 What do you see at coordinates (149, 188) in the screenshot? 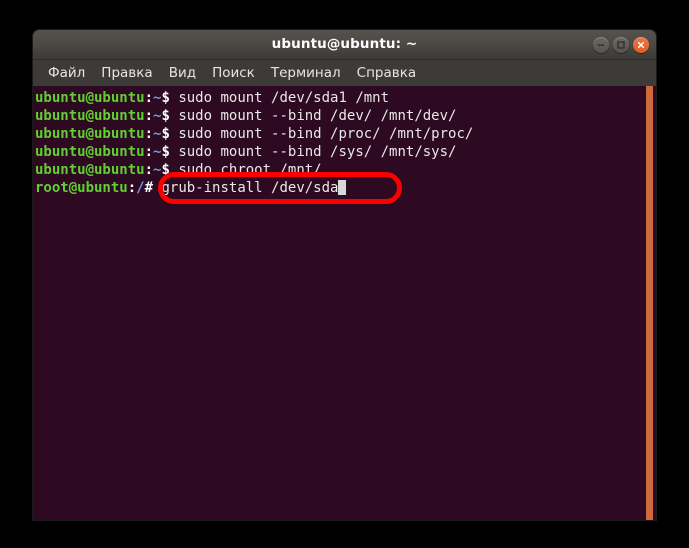
I see `terminal-prompt-sigil: #` at bounding box center [149, 188].